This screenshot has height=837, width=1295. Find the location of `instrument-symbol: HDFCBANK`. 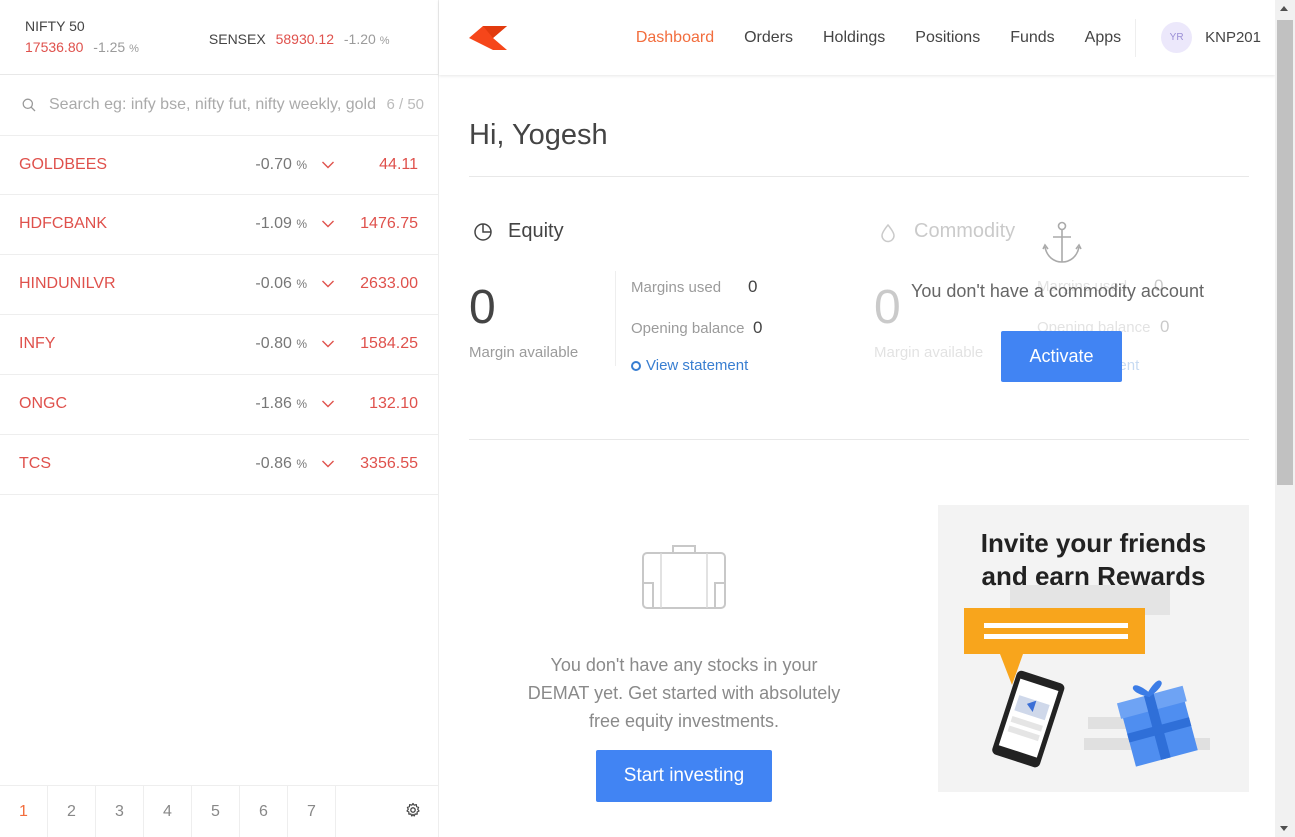

instrument-symbol: HDFCBANK is located at coordinates (63, 223).